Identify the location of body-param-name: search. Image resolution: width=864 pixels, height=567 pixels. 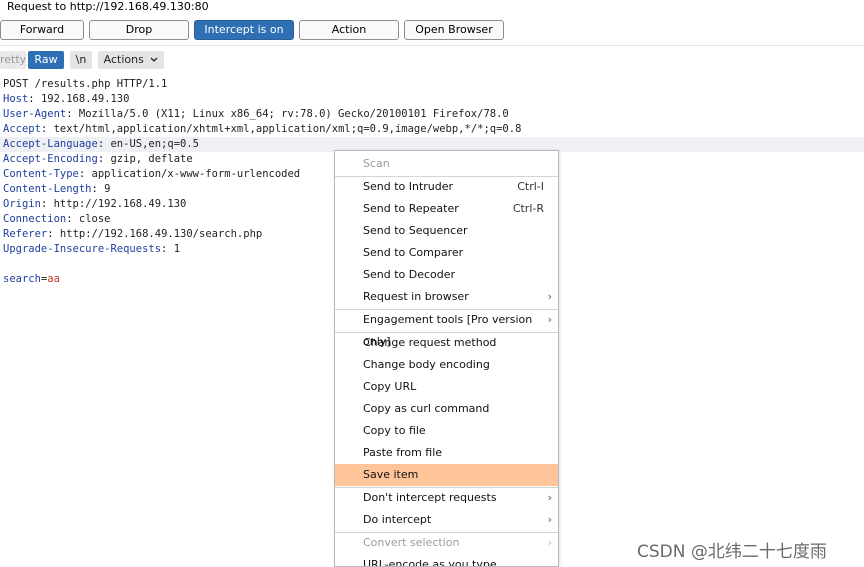
(22, 279).